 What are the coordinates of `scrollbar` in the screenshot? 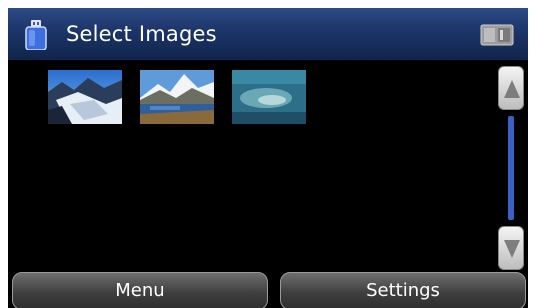 It's located at (512, 169).